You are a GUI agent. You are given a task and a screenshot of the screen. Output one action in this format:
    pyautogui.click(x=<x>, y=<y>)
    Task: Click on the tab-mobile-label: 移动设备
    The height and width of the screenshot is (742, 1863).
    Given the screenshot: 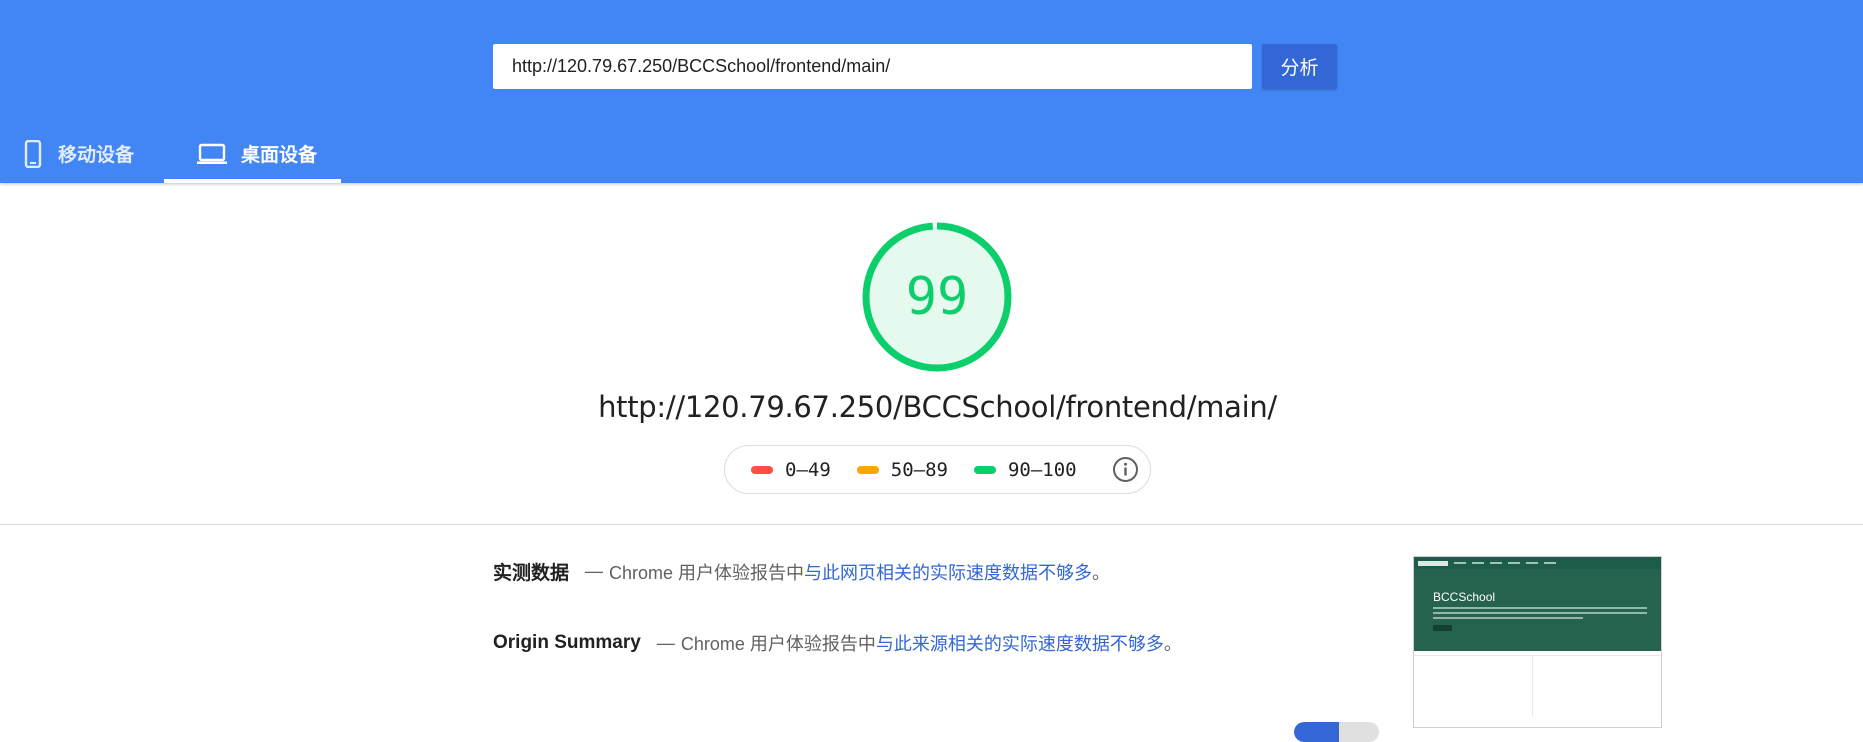 What is the action you would take?
    pyautogui.click(x=96, y=155)
    